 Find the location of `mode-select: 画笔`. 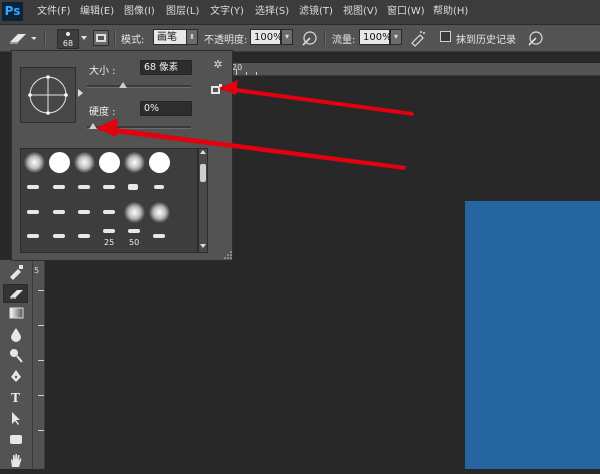

mode-select: 画笔 is located at coordinates (170, 37).